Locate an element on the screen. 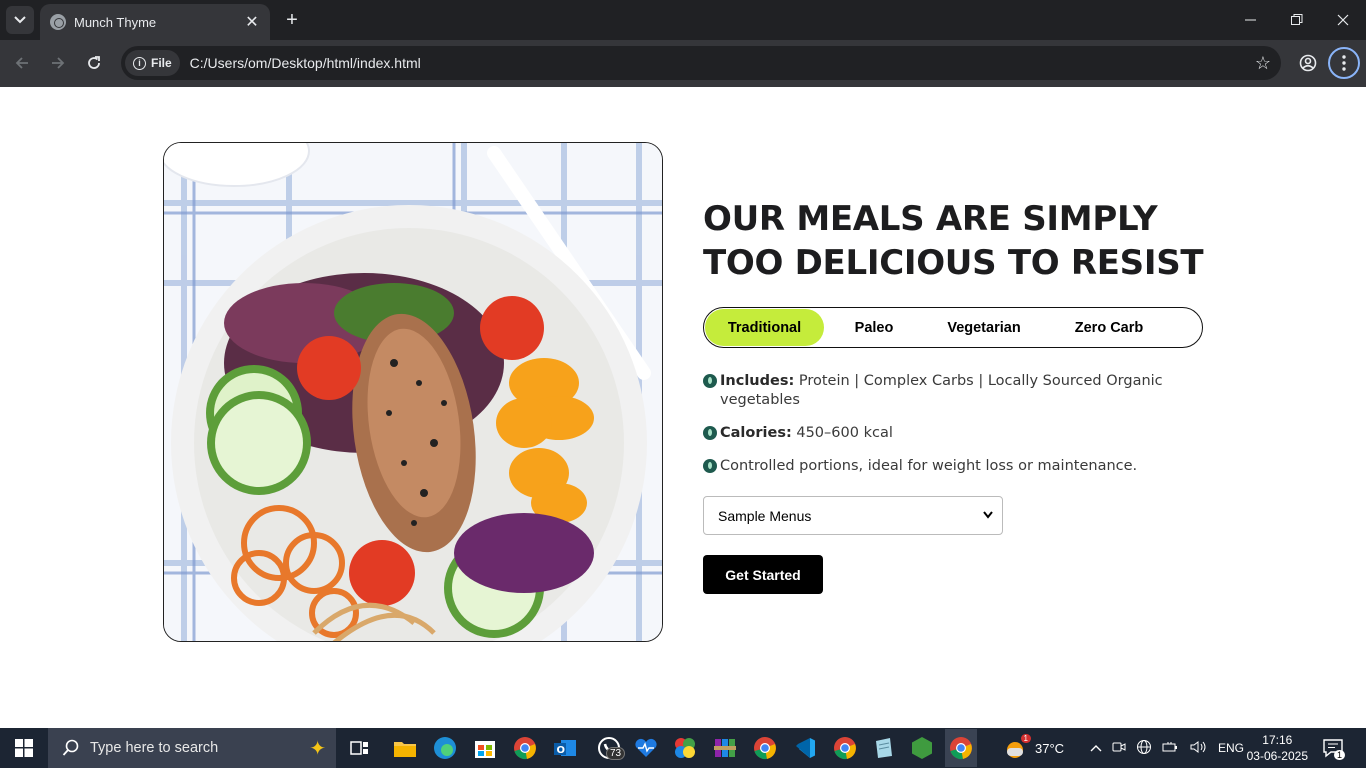 This screenshot has width=1366, height=768. weather-widget: 1 37°C is located at coordinates (1033, 748).